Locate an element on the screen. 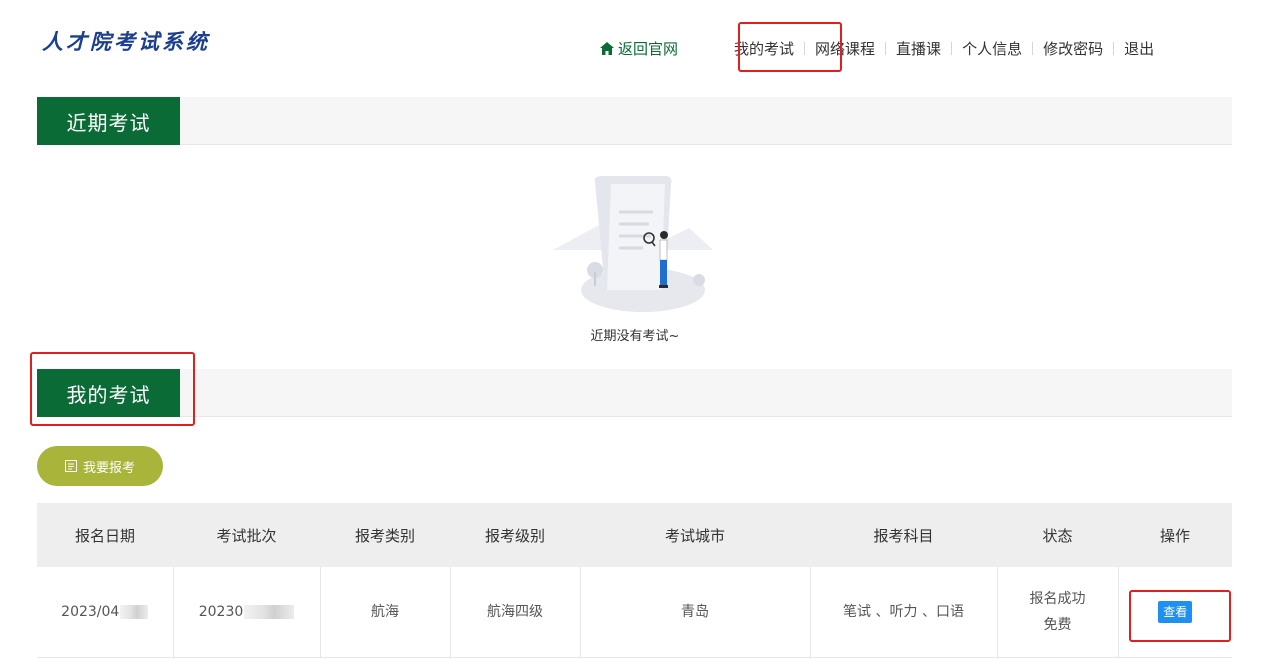 The image size is (1269, 659). cell-date-text: 2023/04 is located at coordinates (90, 611).